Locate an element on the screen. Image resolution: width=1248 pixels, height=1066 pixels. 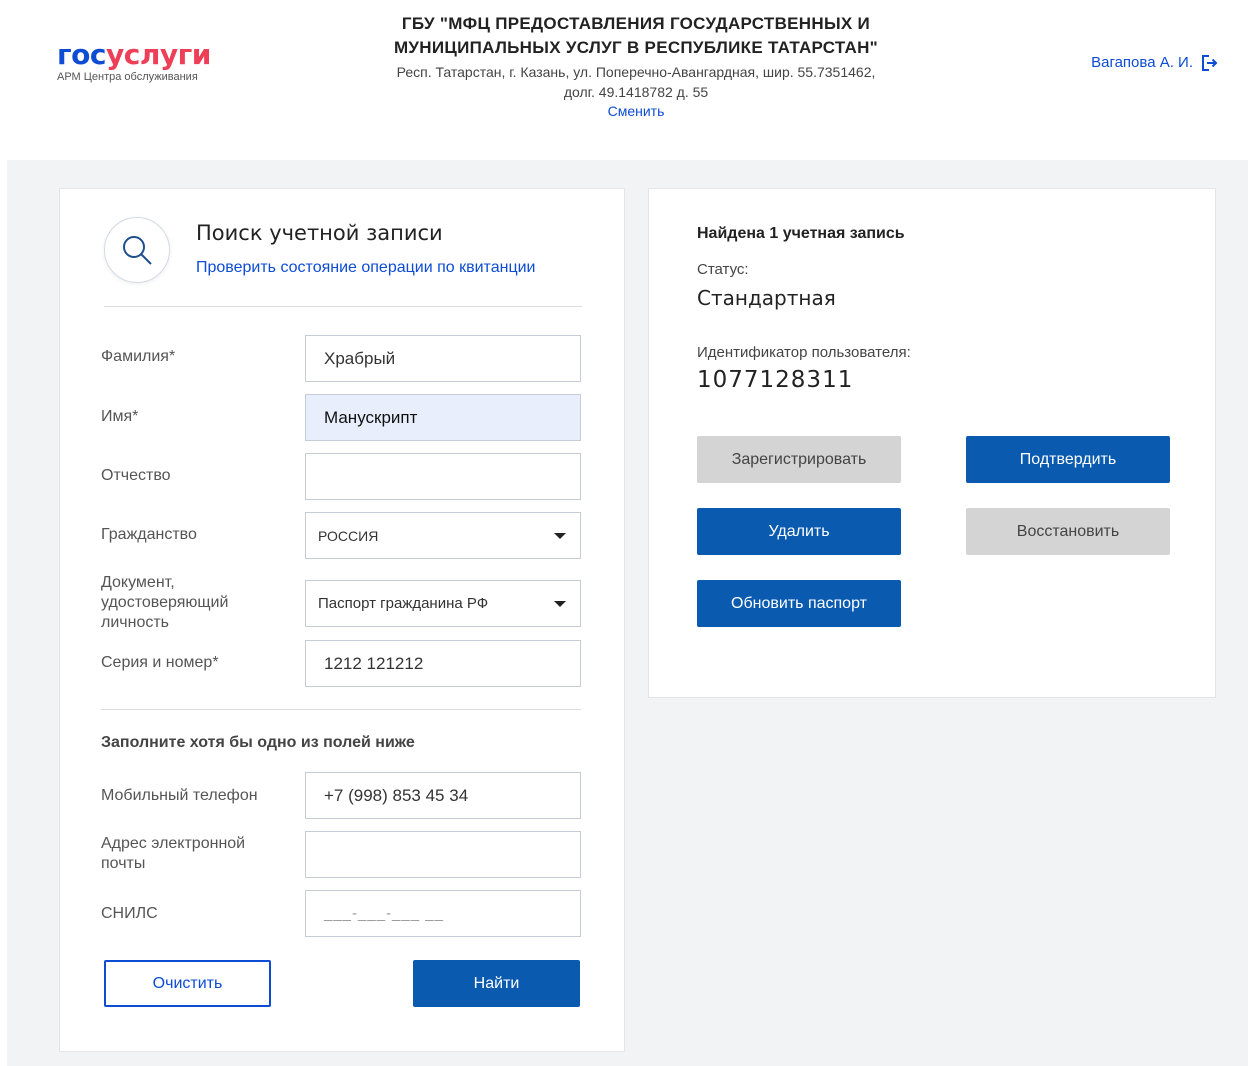
document-label: Документ, удостоверяющий личность is located at coordinates (165, 602).